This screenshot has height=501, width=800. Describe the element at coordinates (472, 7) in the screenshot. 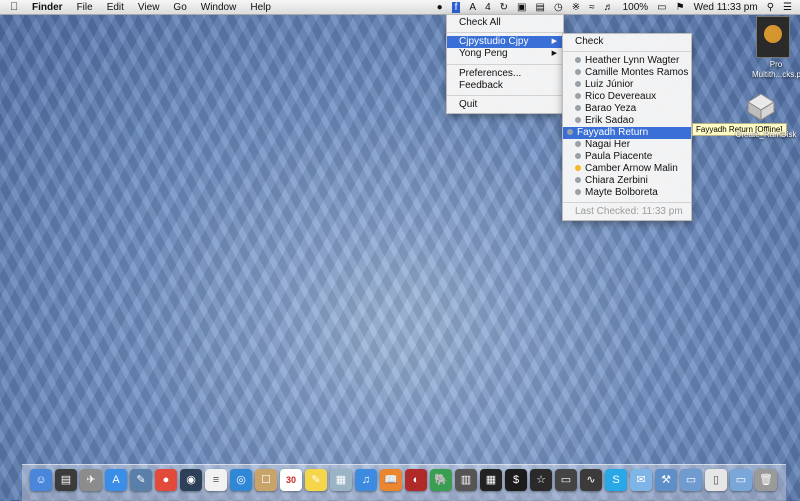

I see `adobe-status-icon: A` at that location.